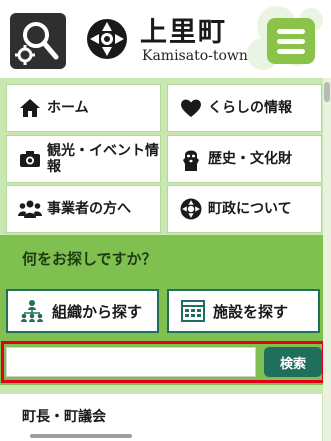  Describe the element at coordinates (30, 108) in the screenshot. I see `home-icon` at that location.